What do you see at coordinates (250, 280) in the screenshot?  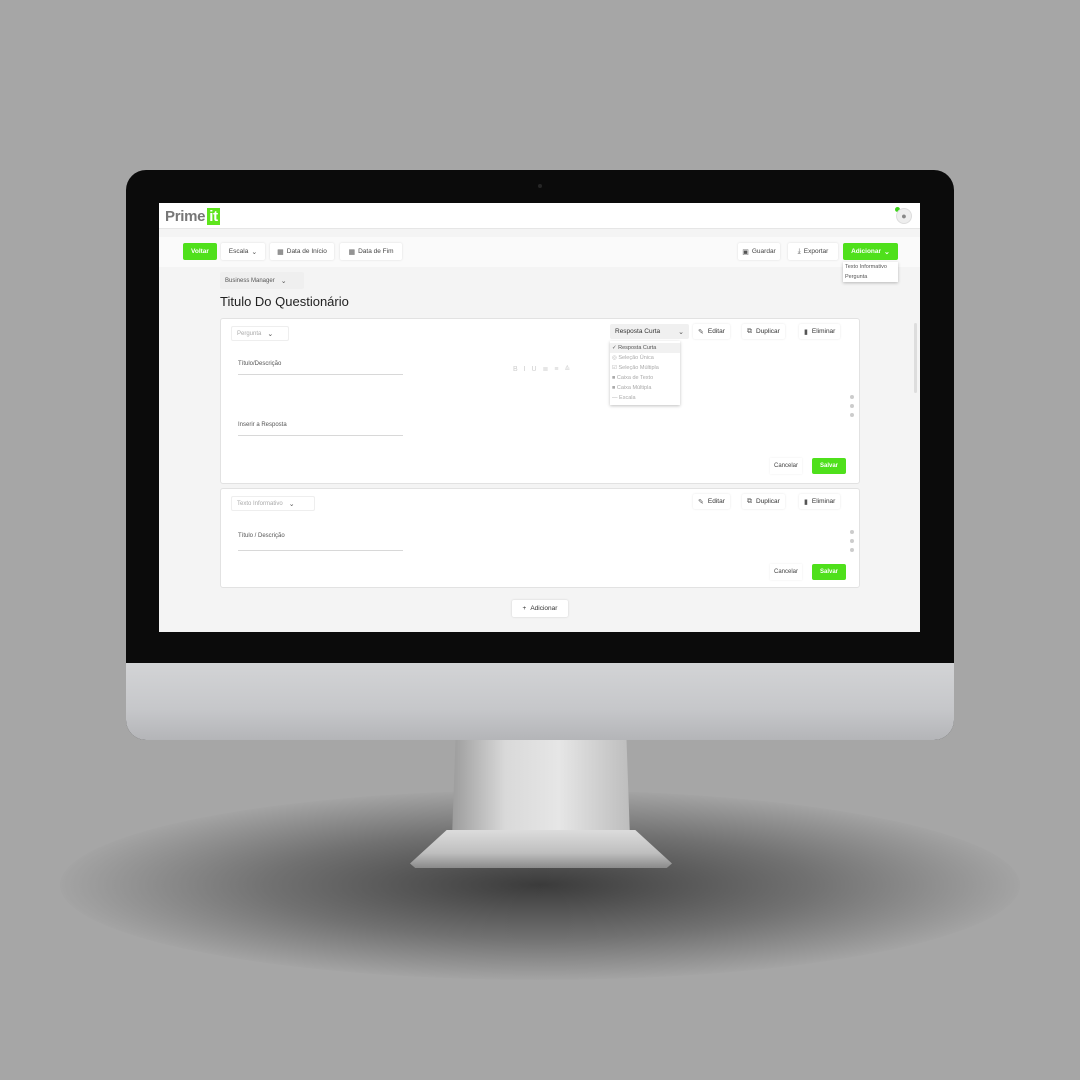 I see `role-select-value: Business Manager` at bounding box center [250, 280].